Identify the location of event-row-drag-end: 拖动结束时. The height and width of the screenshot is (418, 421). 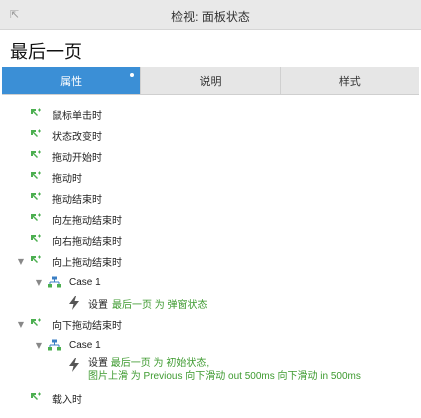
(66, 198).